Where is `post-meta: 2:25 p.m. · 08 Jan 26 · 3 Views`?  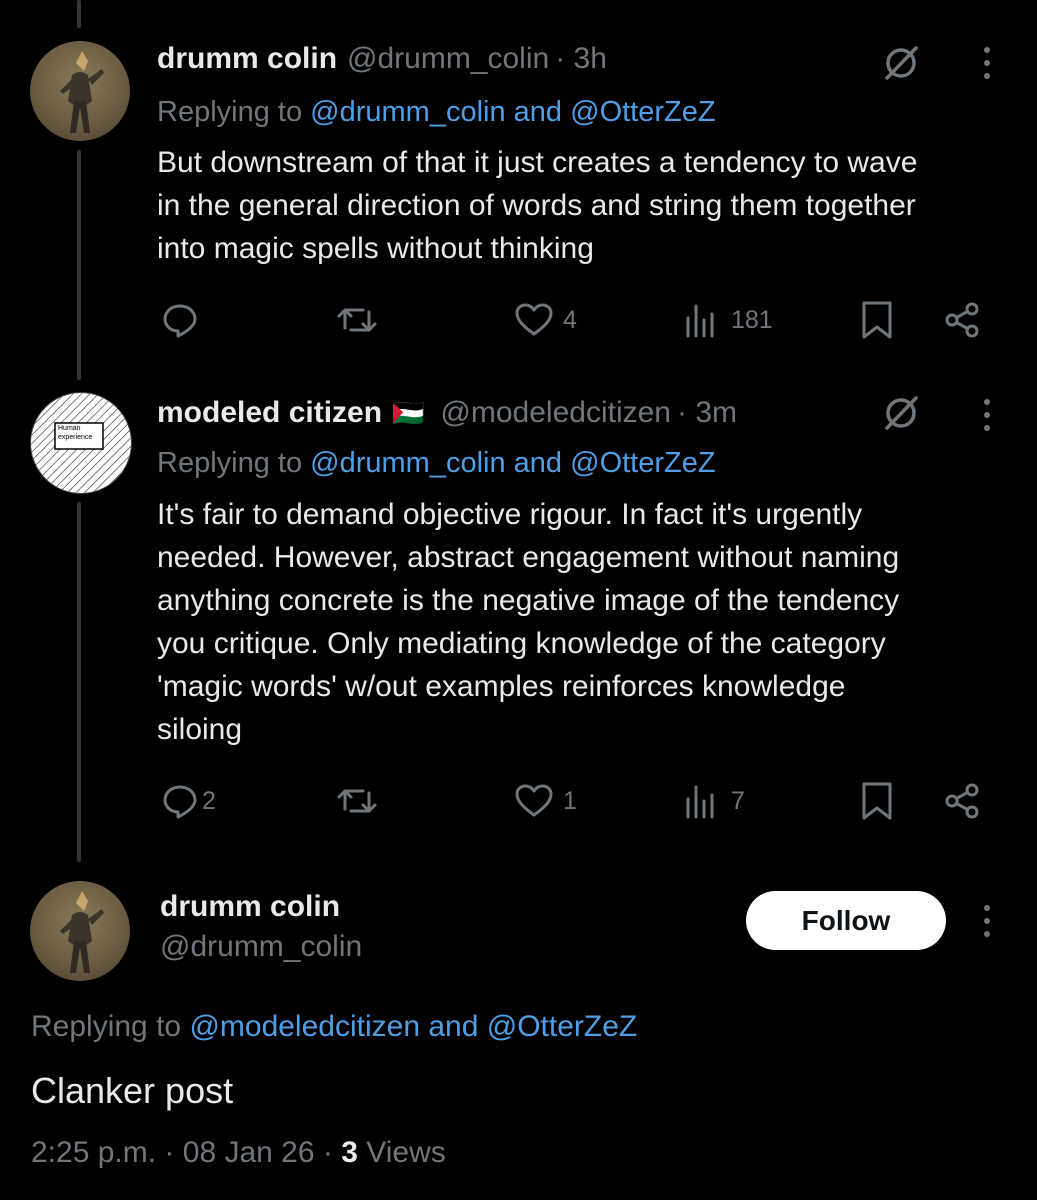 post-meta: 2:25 p.m. · 08 Jan 26 · 3 Views is located at coordinates (238, 1153).